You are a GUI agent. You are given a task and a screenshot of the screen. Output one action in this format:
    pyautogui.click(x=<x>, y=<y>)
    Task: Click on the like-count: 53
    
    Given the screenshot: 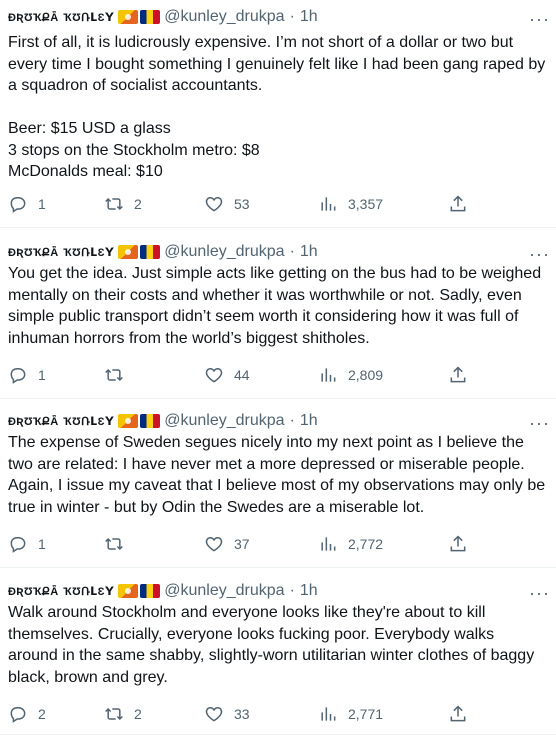 What is the action you would take?
    pyautogui.click(x=242, y=204)
    